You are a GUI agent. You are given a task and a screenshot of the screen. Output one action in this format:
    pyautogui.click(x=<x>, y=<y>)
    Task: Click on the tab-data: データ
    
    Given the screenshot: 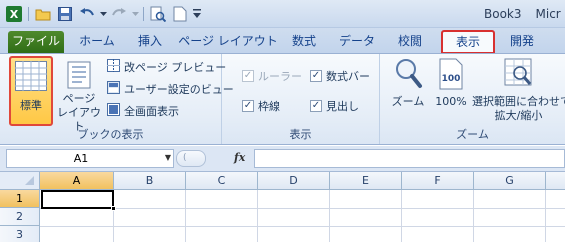 What is the action you would take?
    pyautogui.click(x=357, y=42)
    